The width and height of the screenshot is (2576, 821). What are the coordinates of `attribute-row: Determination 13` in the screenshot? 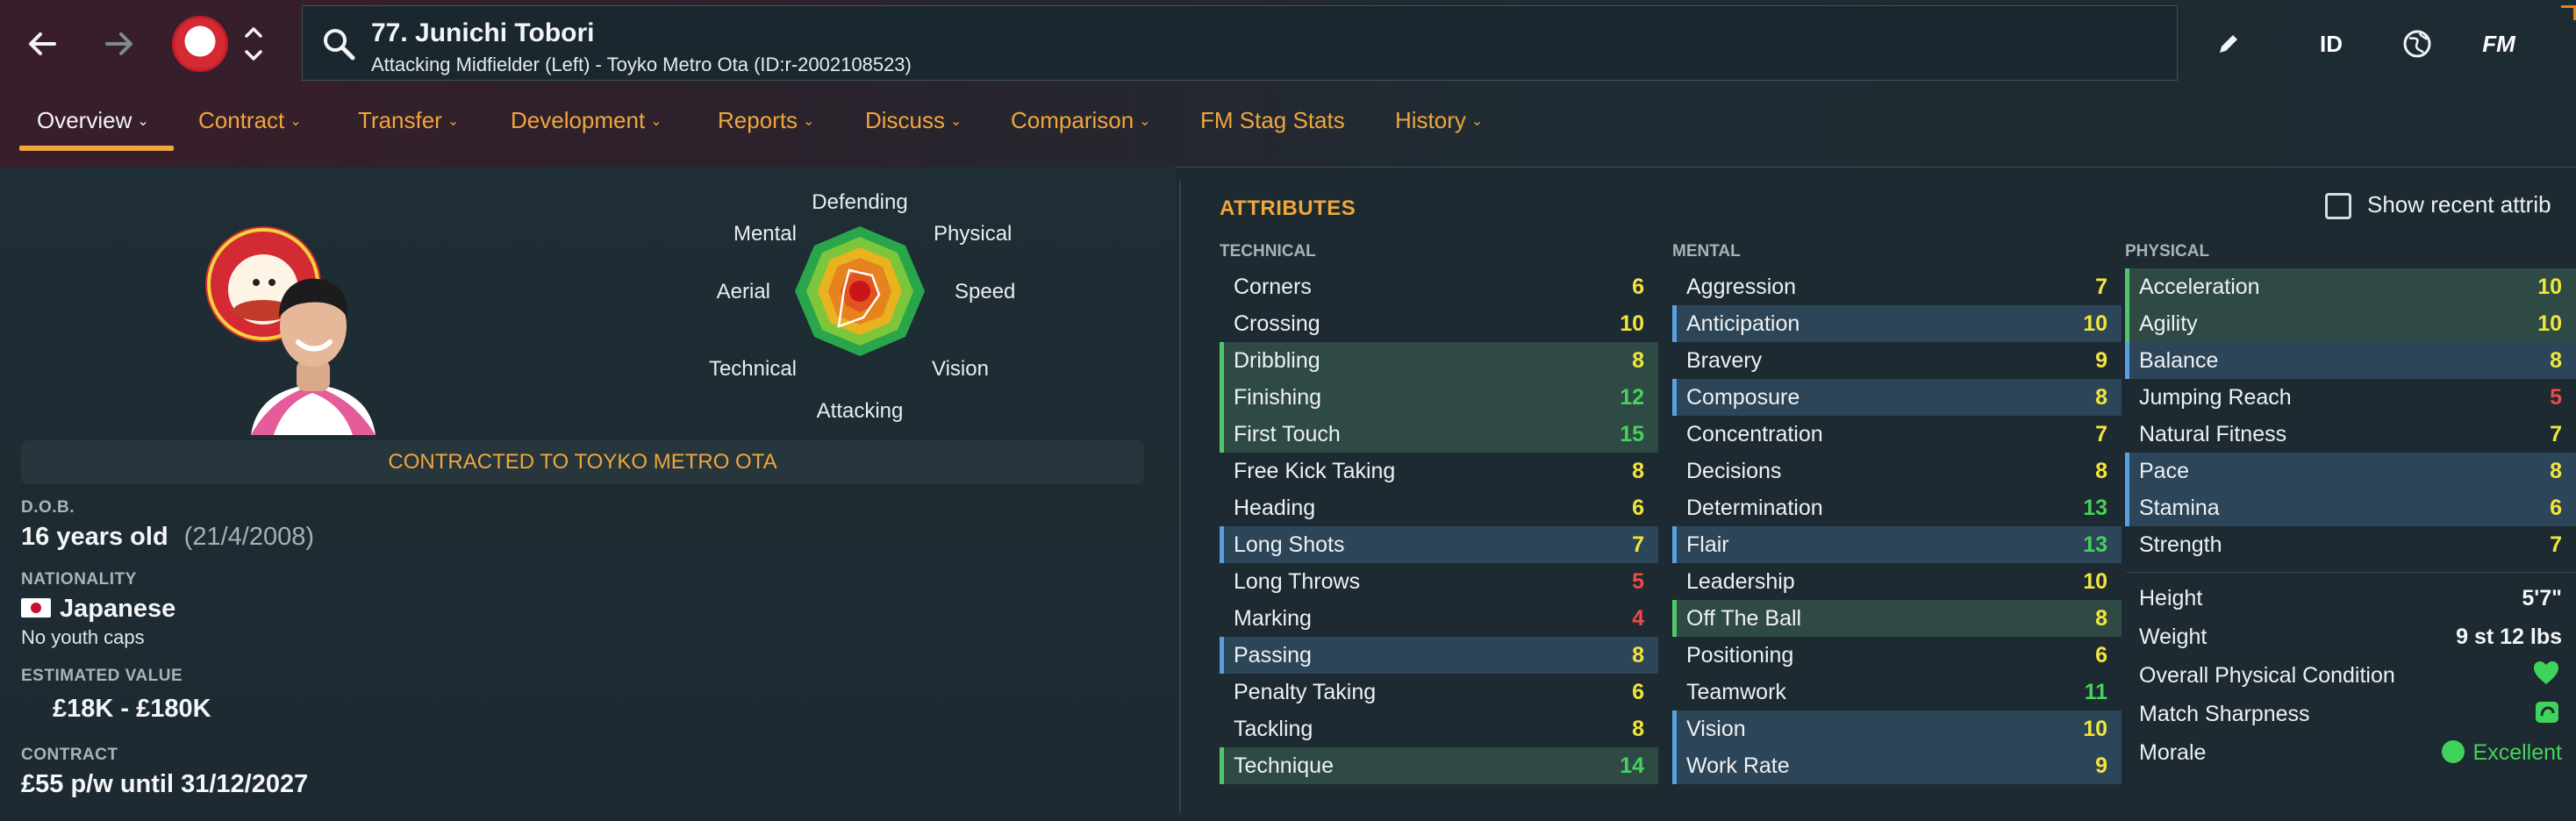 It's located at (1897, 507).